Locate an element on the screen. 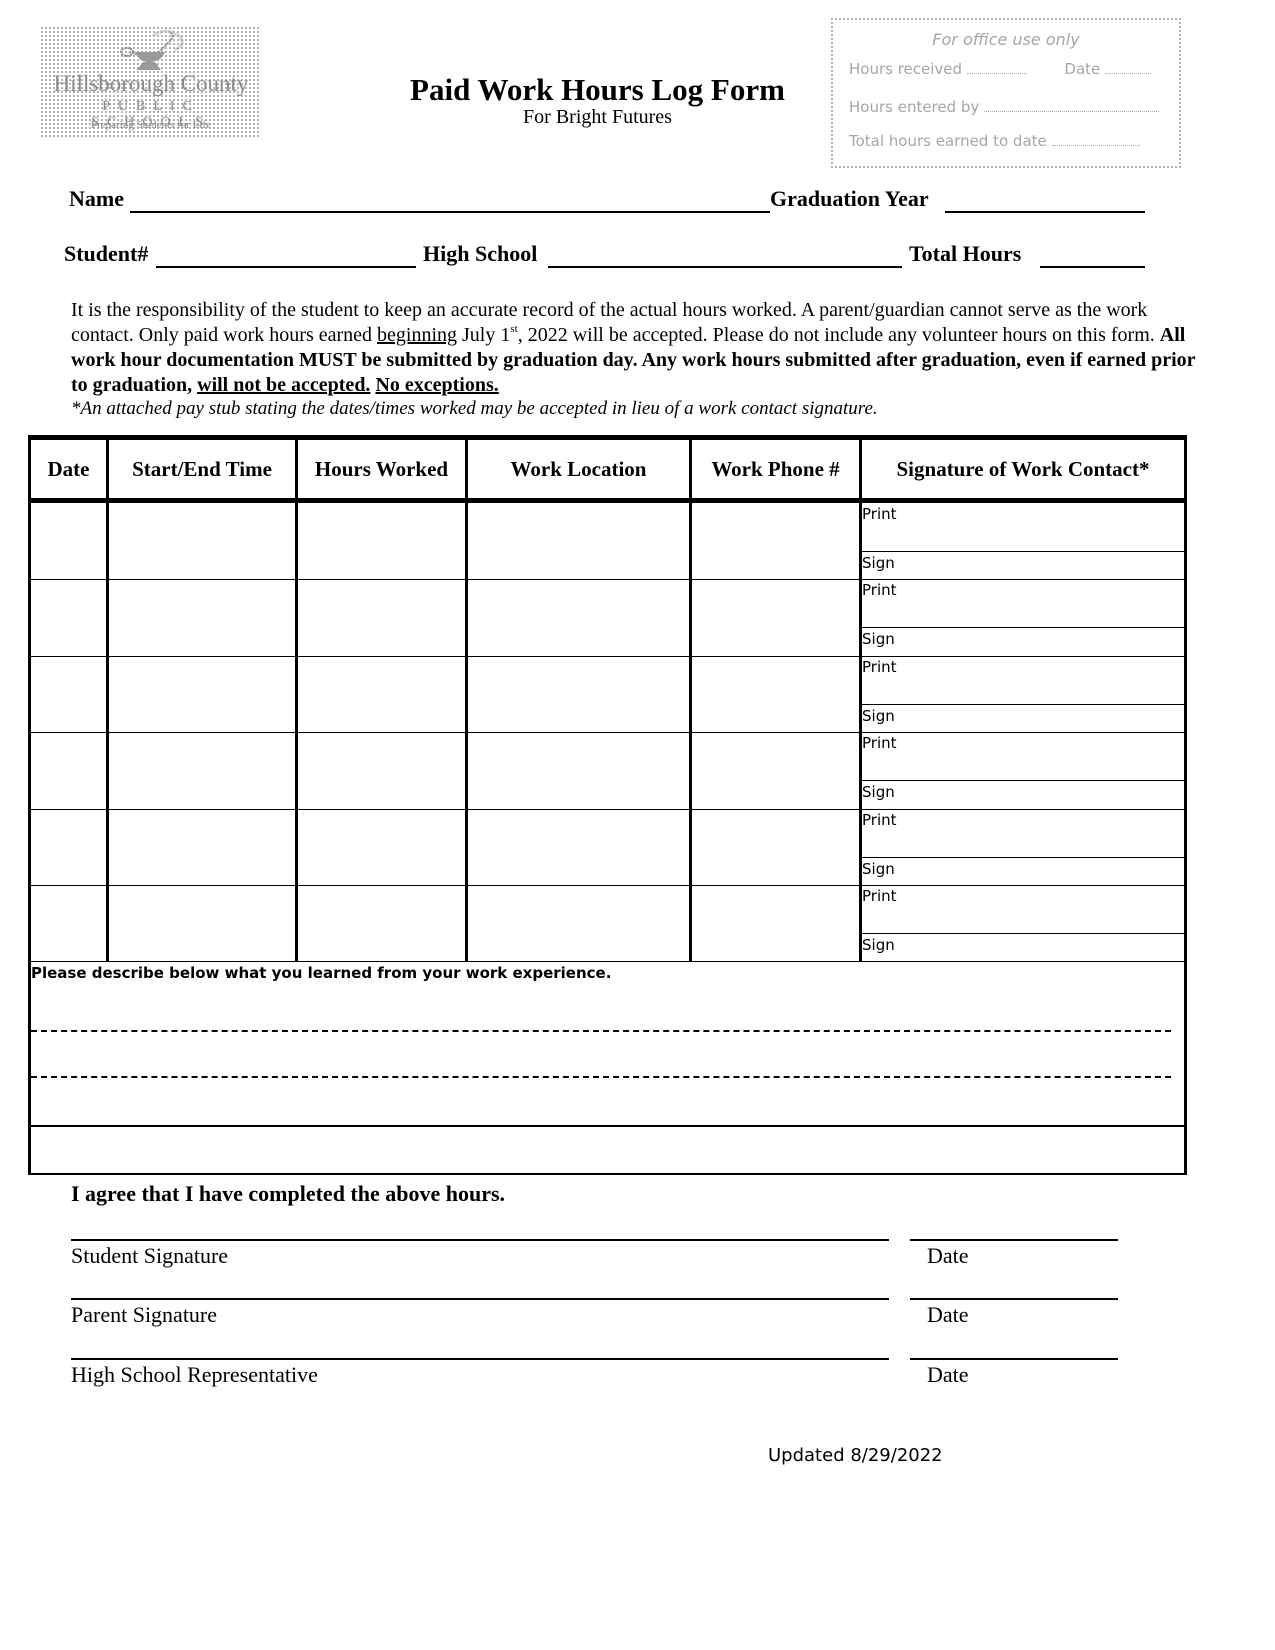 The width and height of the screenshot is (1275, 1650). graduation-year-label: Graduation Year is located at coordinates (849, 198).